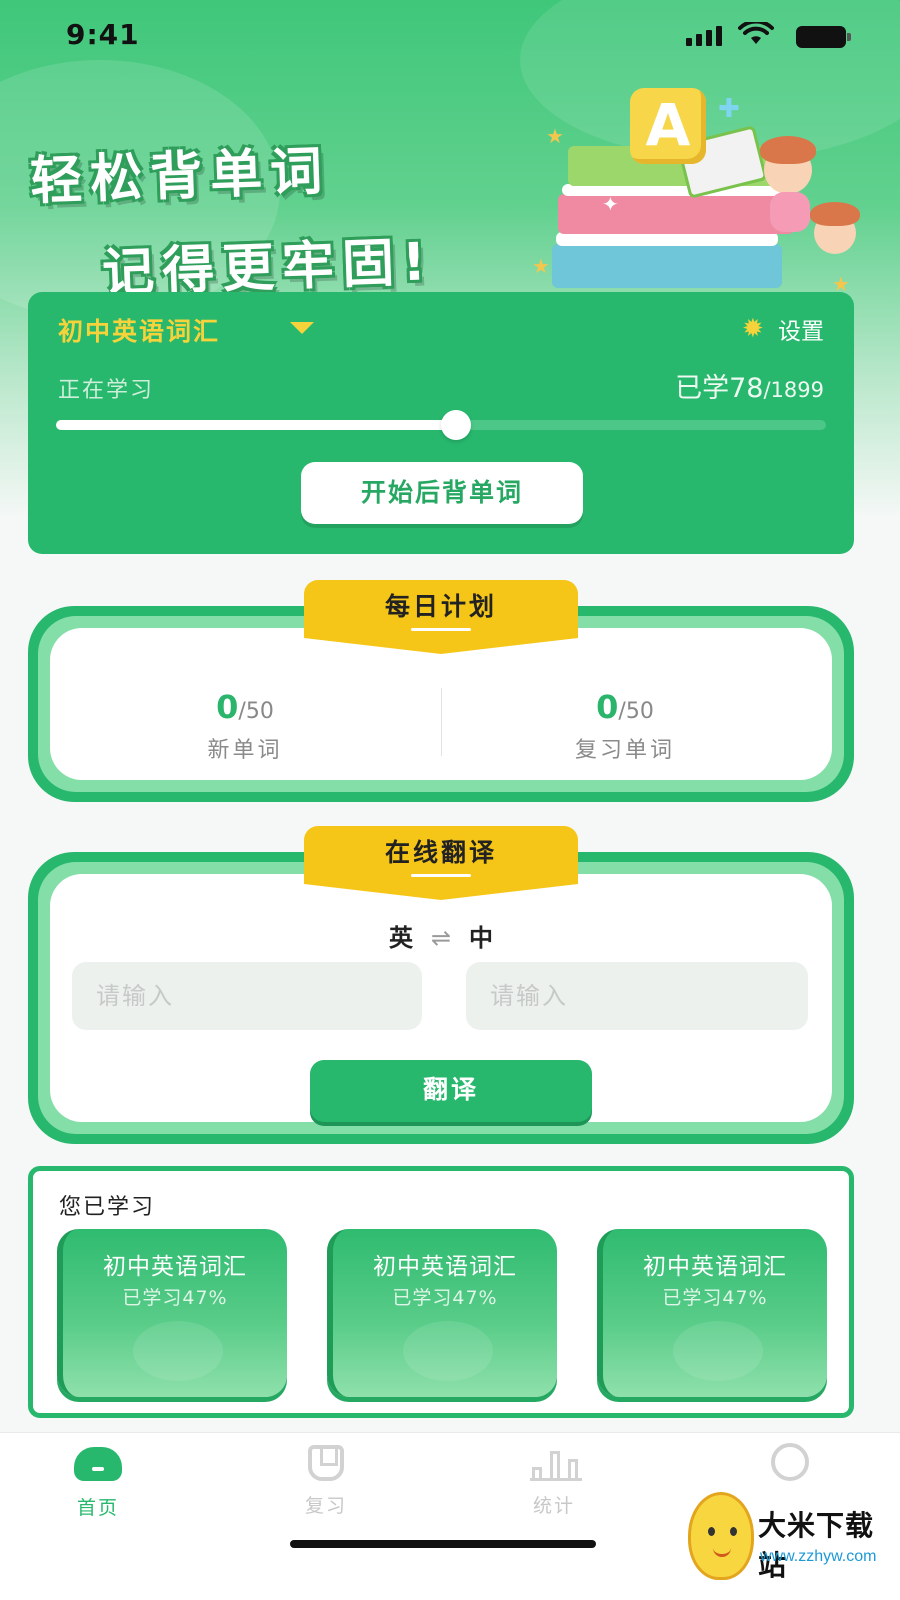  What do you see at coordinates (227, 707) in the screenshot?
I see `new-words-count: 0` at bounding box center [227, 707].